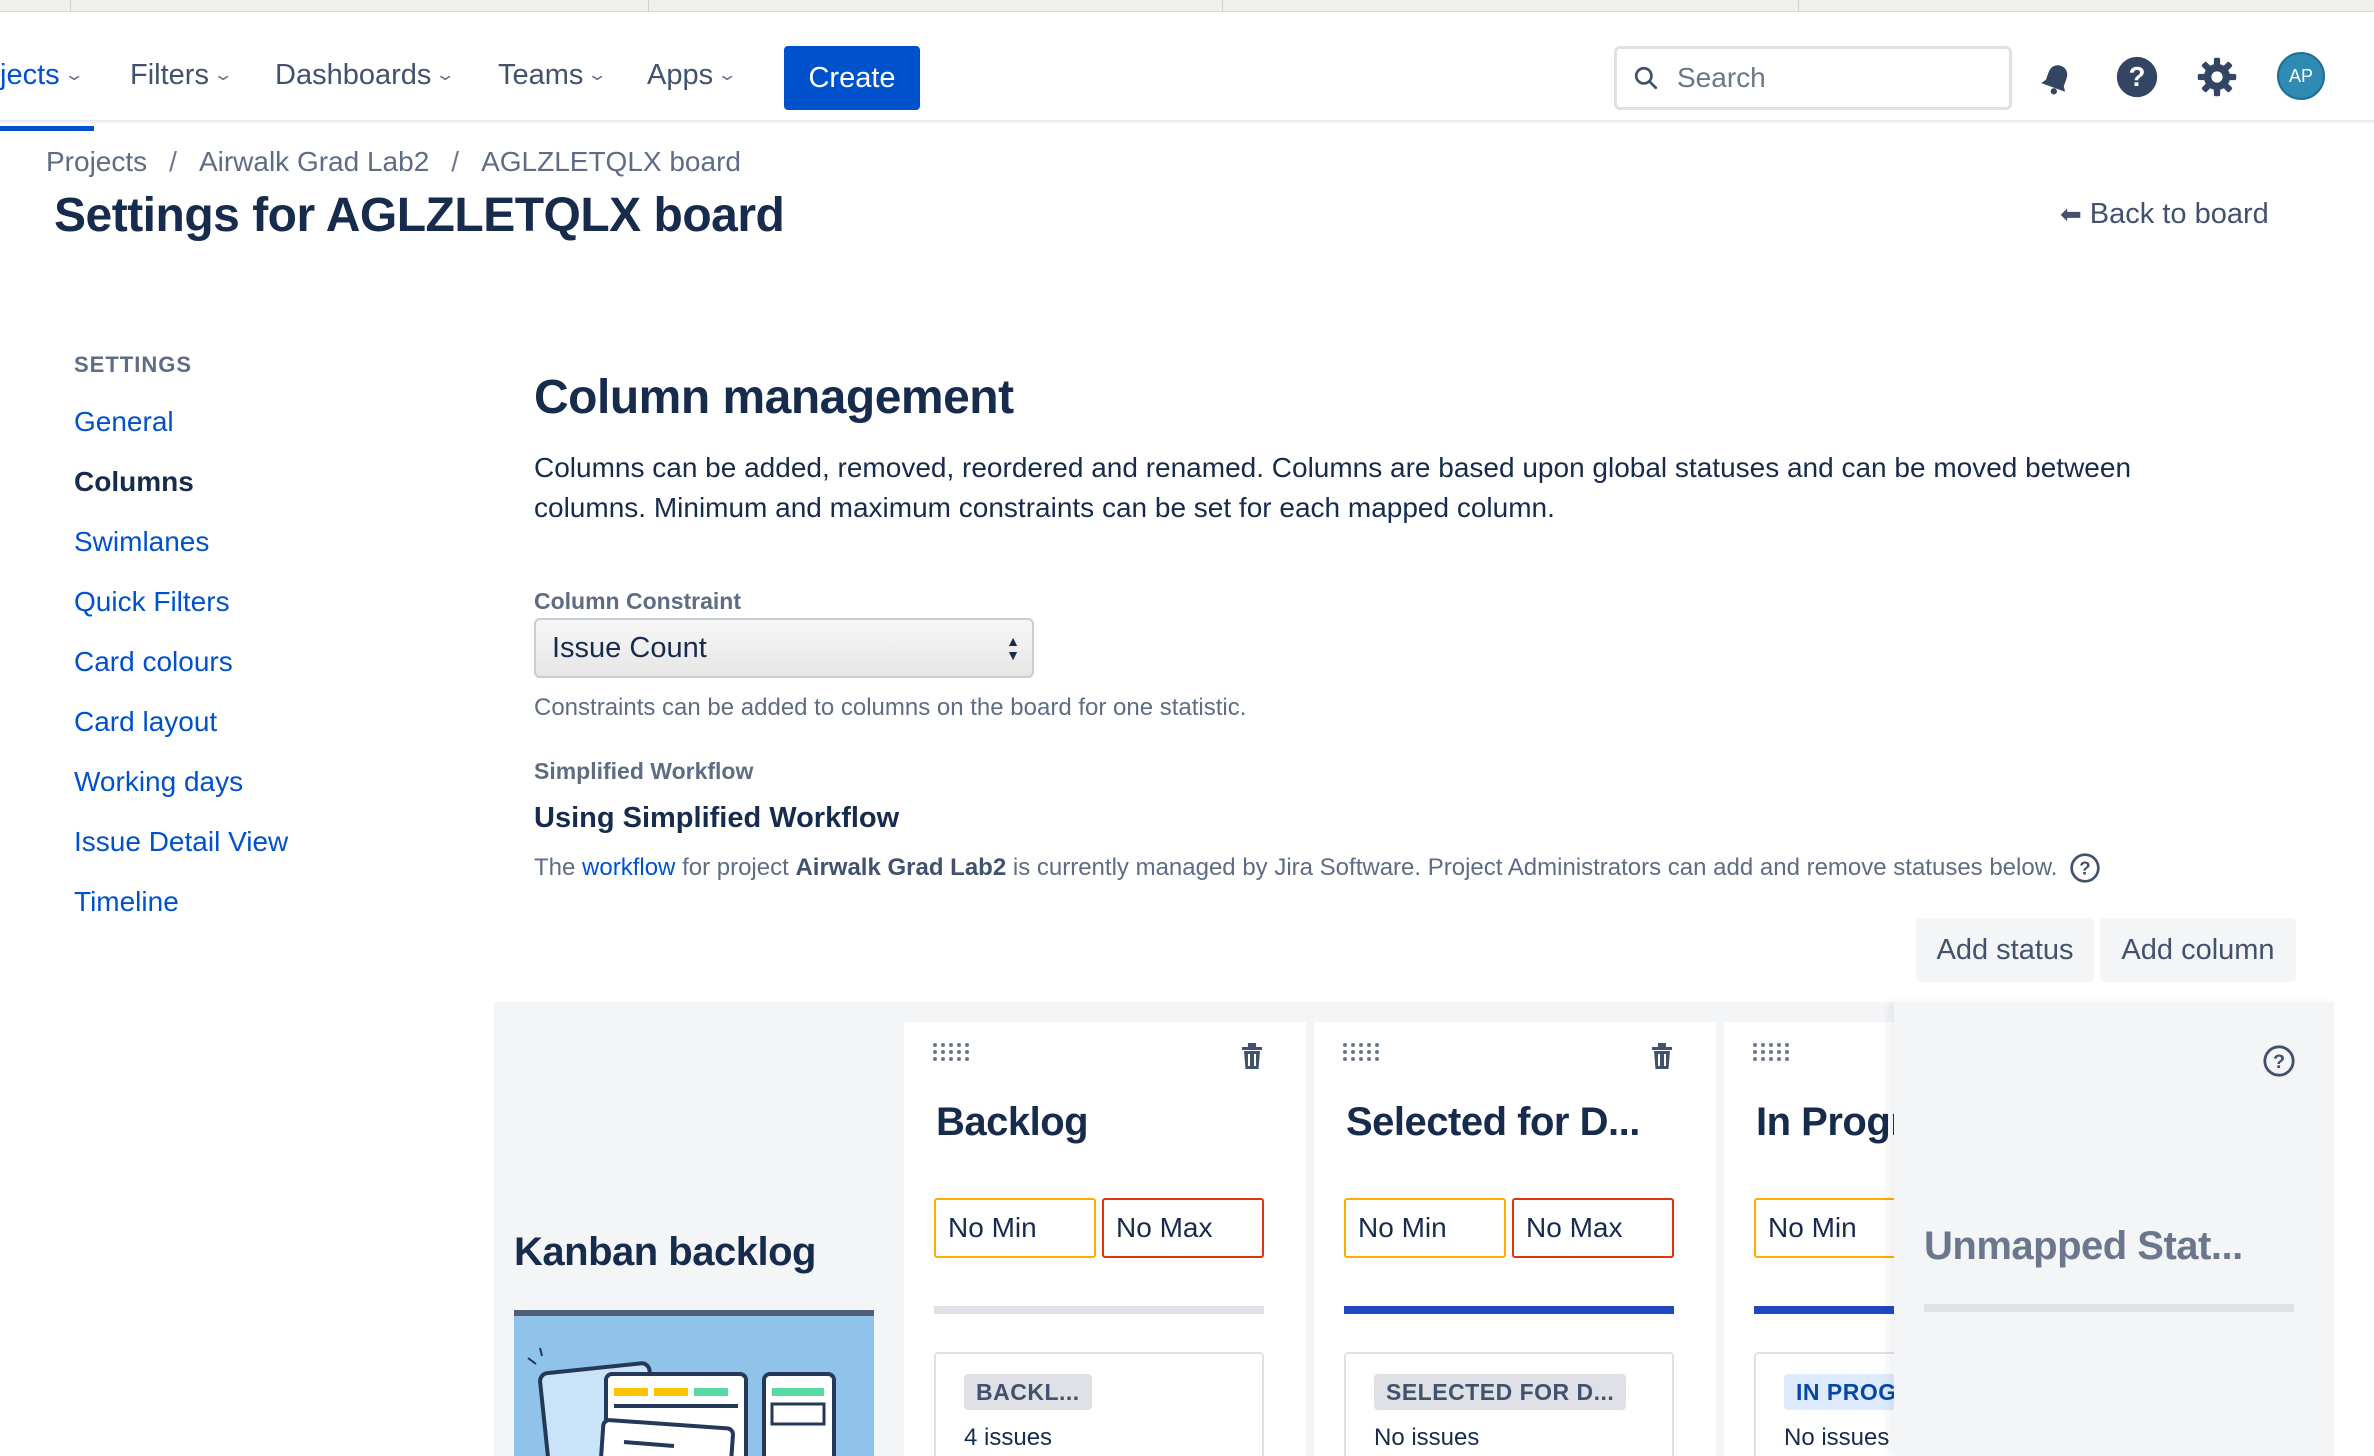  What do you see at coordinates (314, 161) in the screenshot?
I see `breadcrumb-project: Airwalk Grad Lab2` at bounding box center [314, 161].